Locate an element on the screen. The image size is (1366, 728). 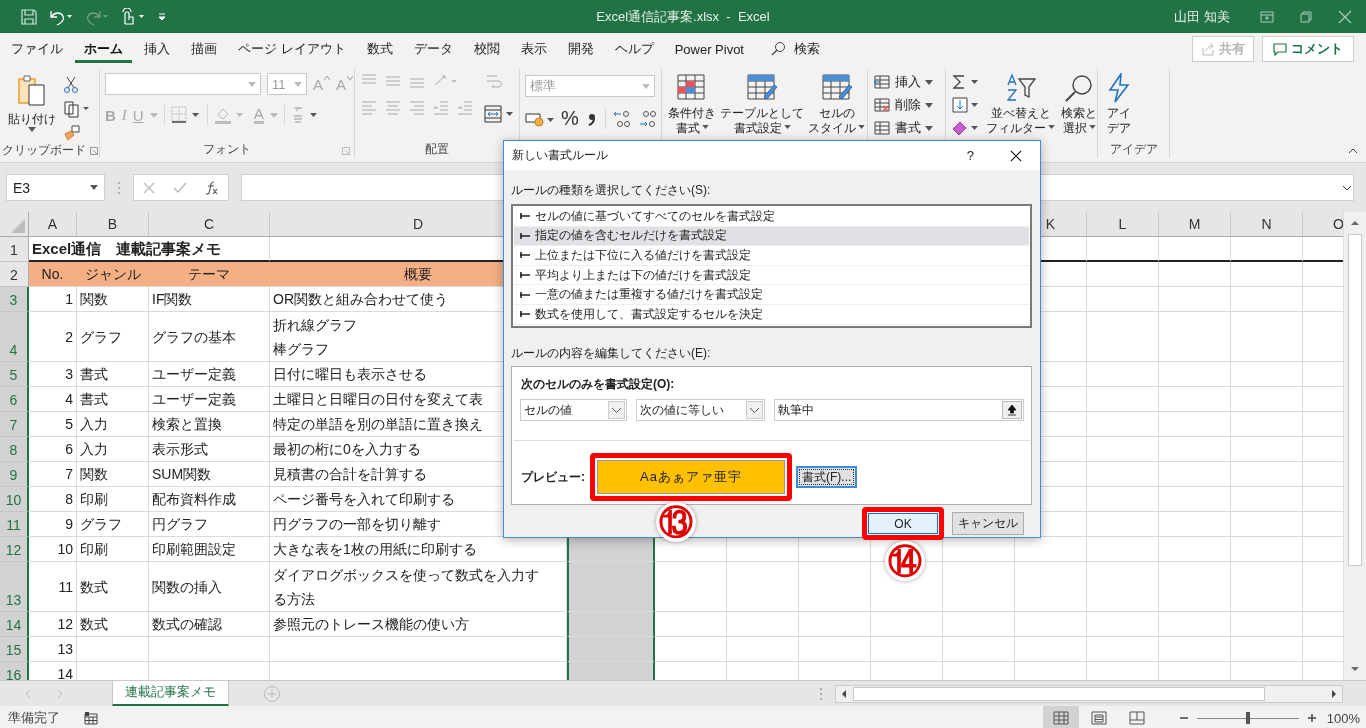
table-cell: 表示形式 is located at coordinates (209, 449).